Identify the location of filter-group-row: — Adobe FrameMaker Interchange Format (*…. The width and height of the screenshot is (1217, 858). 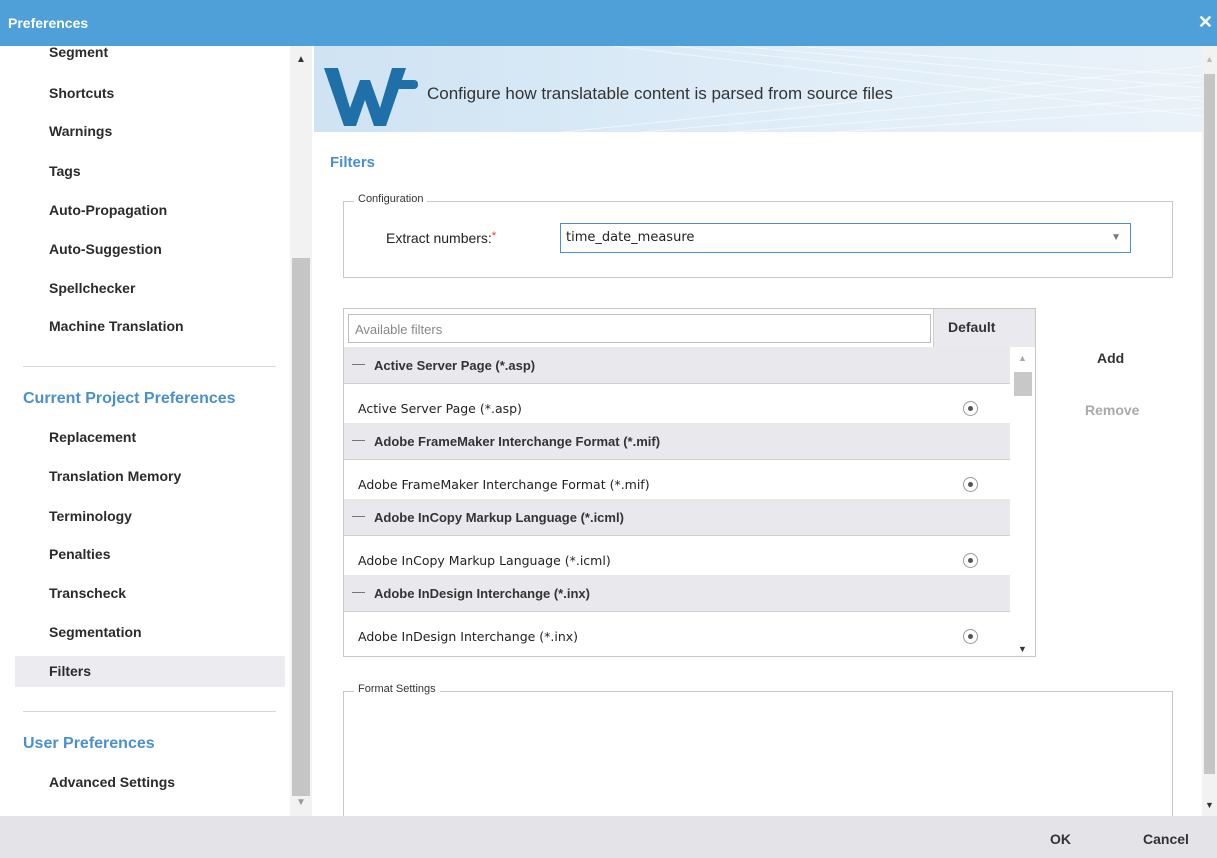
(677, 441).